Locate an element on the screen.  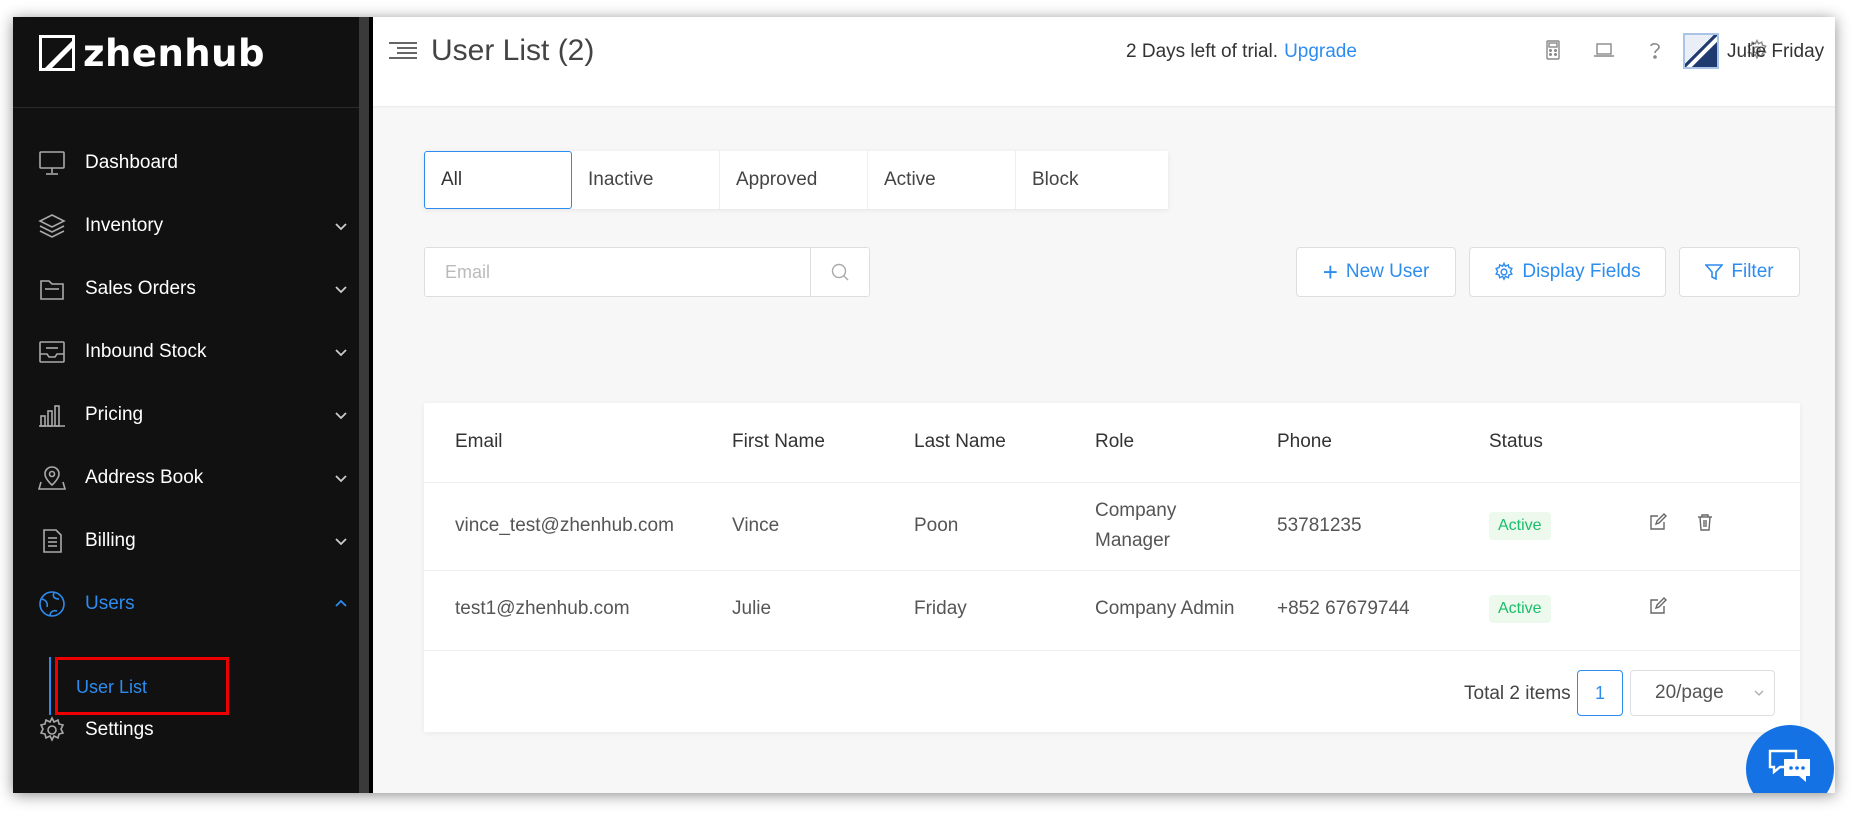
divider is located at coordinates (186, 107).